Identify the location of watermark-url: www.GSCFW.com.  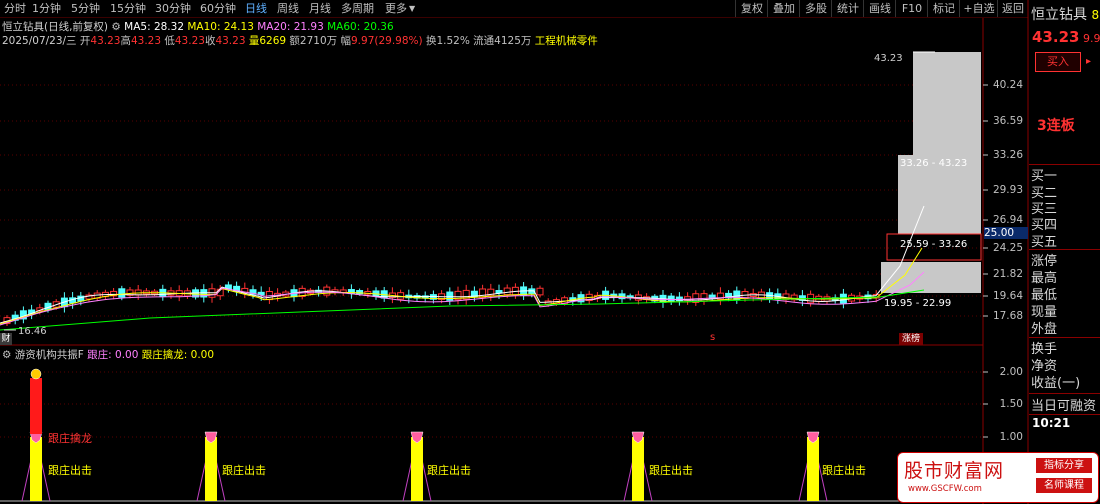
(945, 489).